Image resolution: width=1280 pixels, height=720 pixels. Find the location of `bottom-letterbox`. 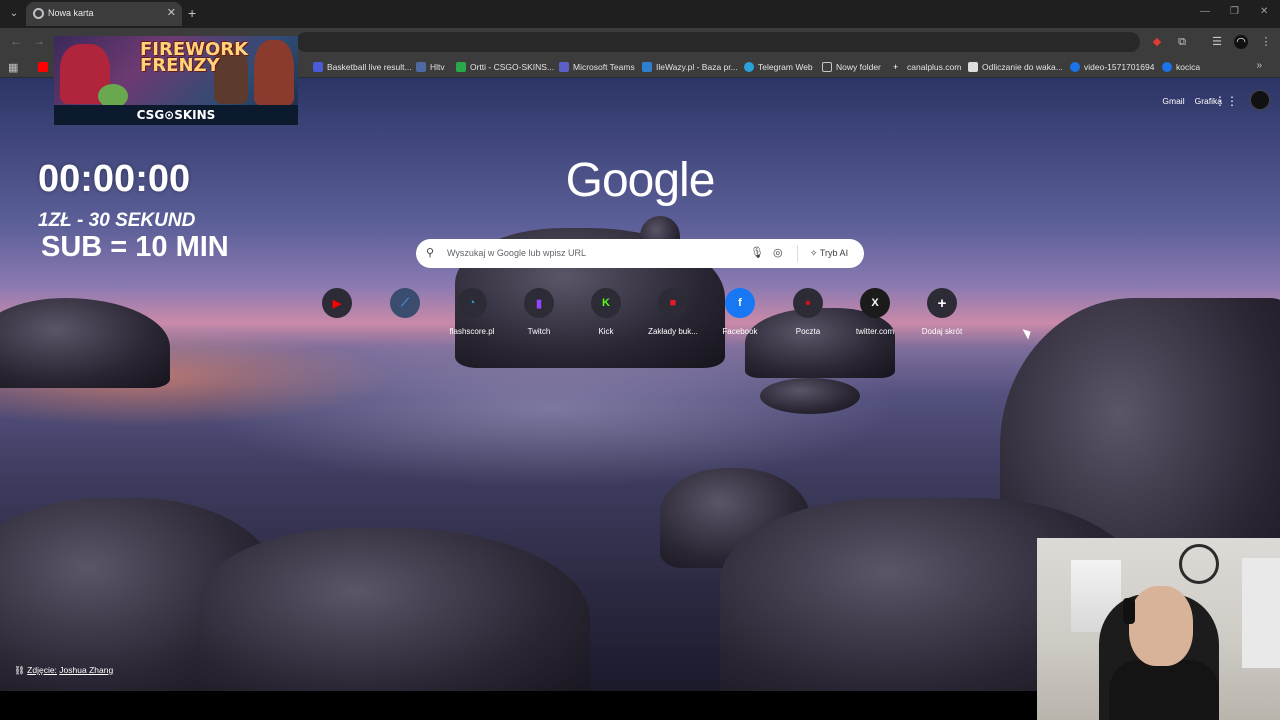

bottom-letterbox is located at coordinates (518, 705).